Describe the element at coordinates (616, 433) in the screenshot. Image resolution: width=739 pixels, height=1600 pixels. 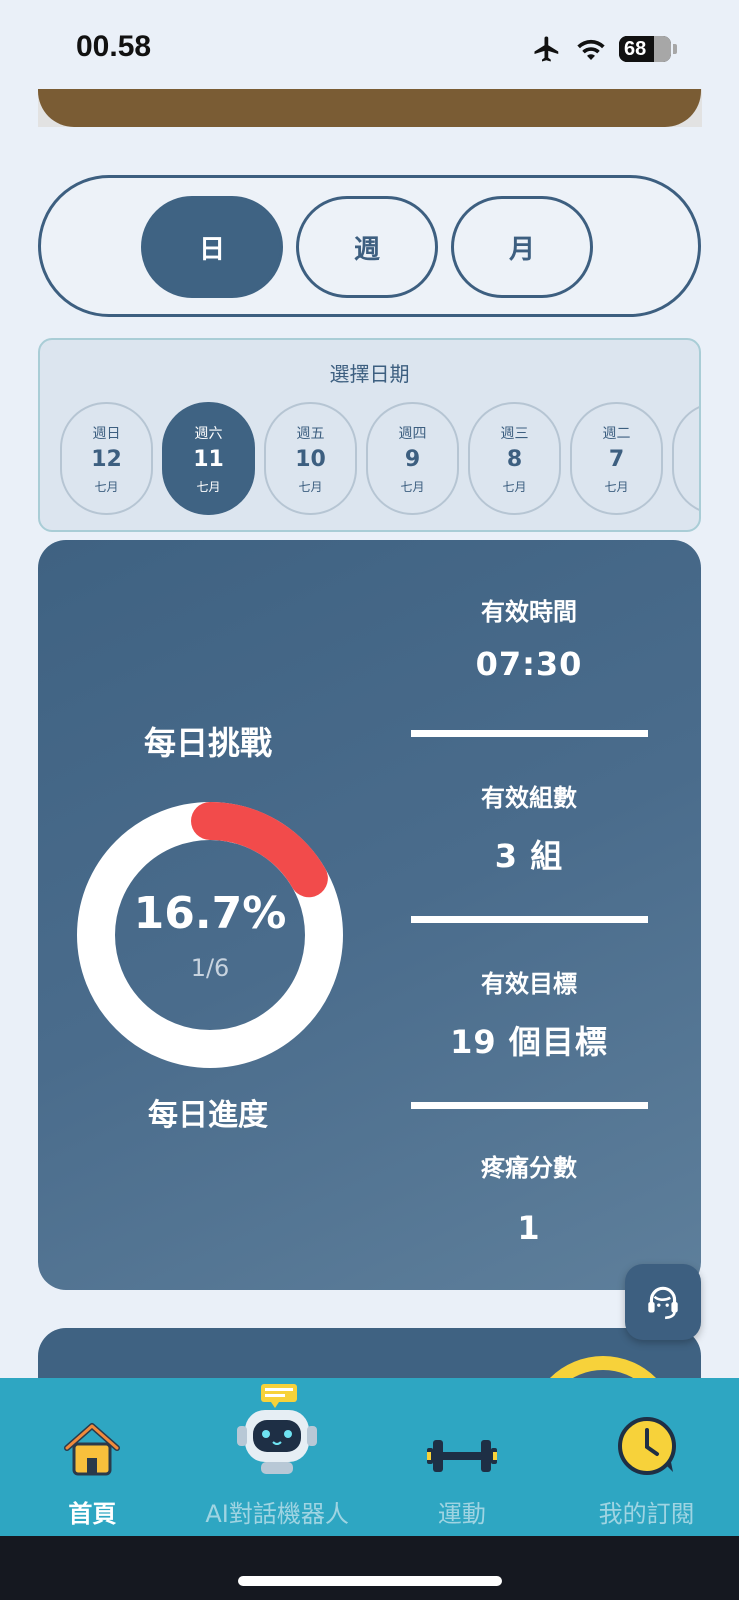
I see `date-weekday: 週二` at that location.